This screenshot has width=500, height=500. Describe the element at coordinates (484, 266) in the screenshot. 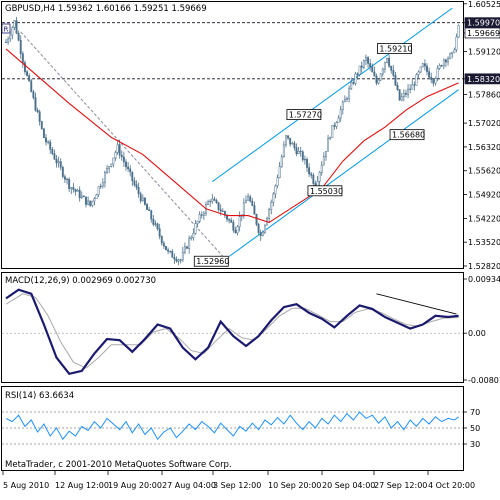

I see `price-tick-label: 1.52820` at that location.